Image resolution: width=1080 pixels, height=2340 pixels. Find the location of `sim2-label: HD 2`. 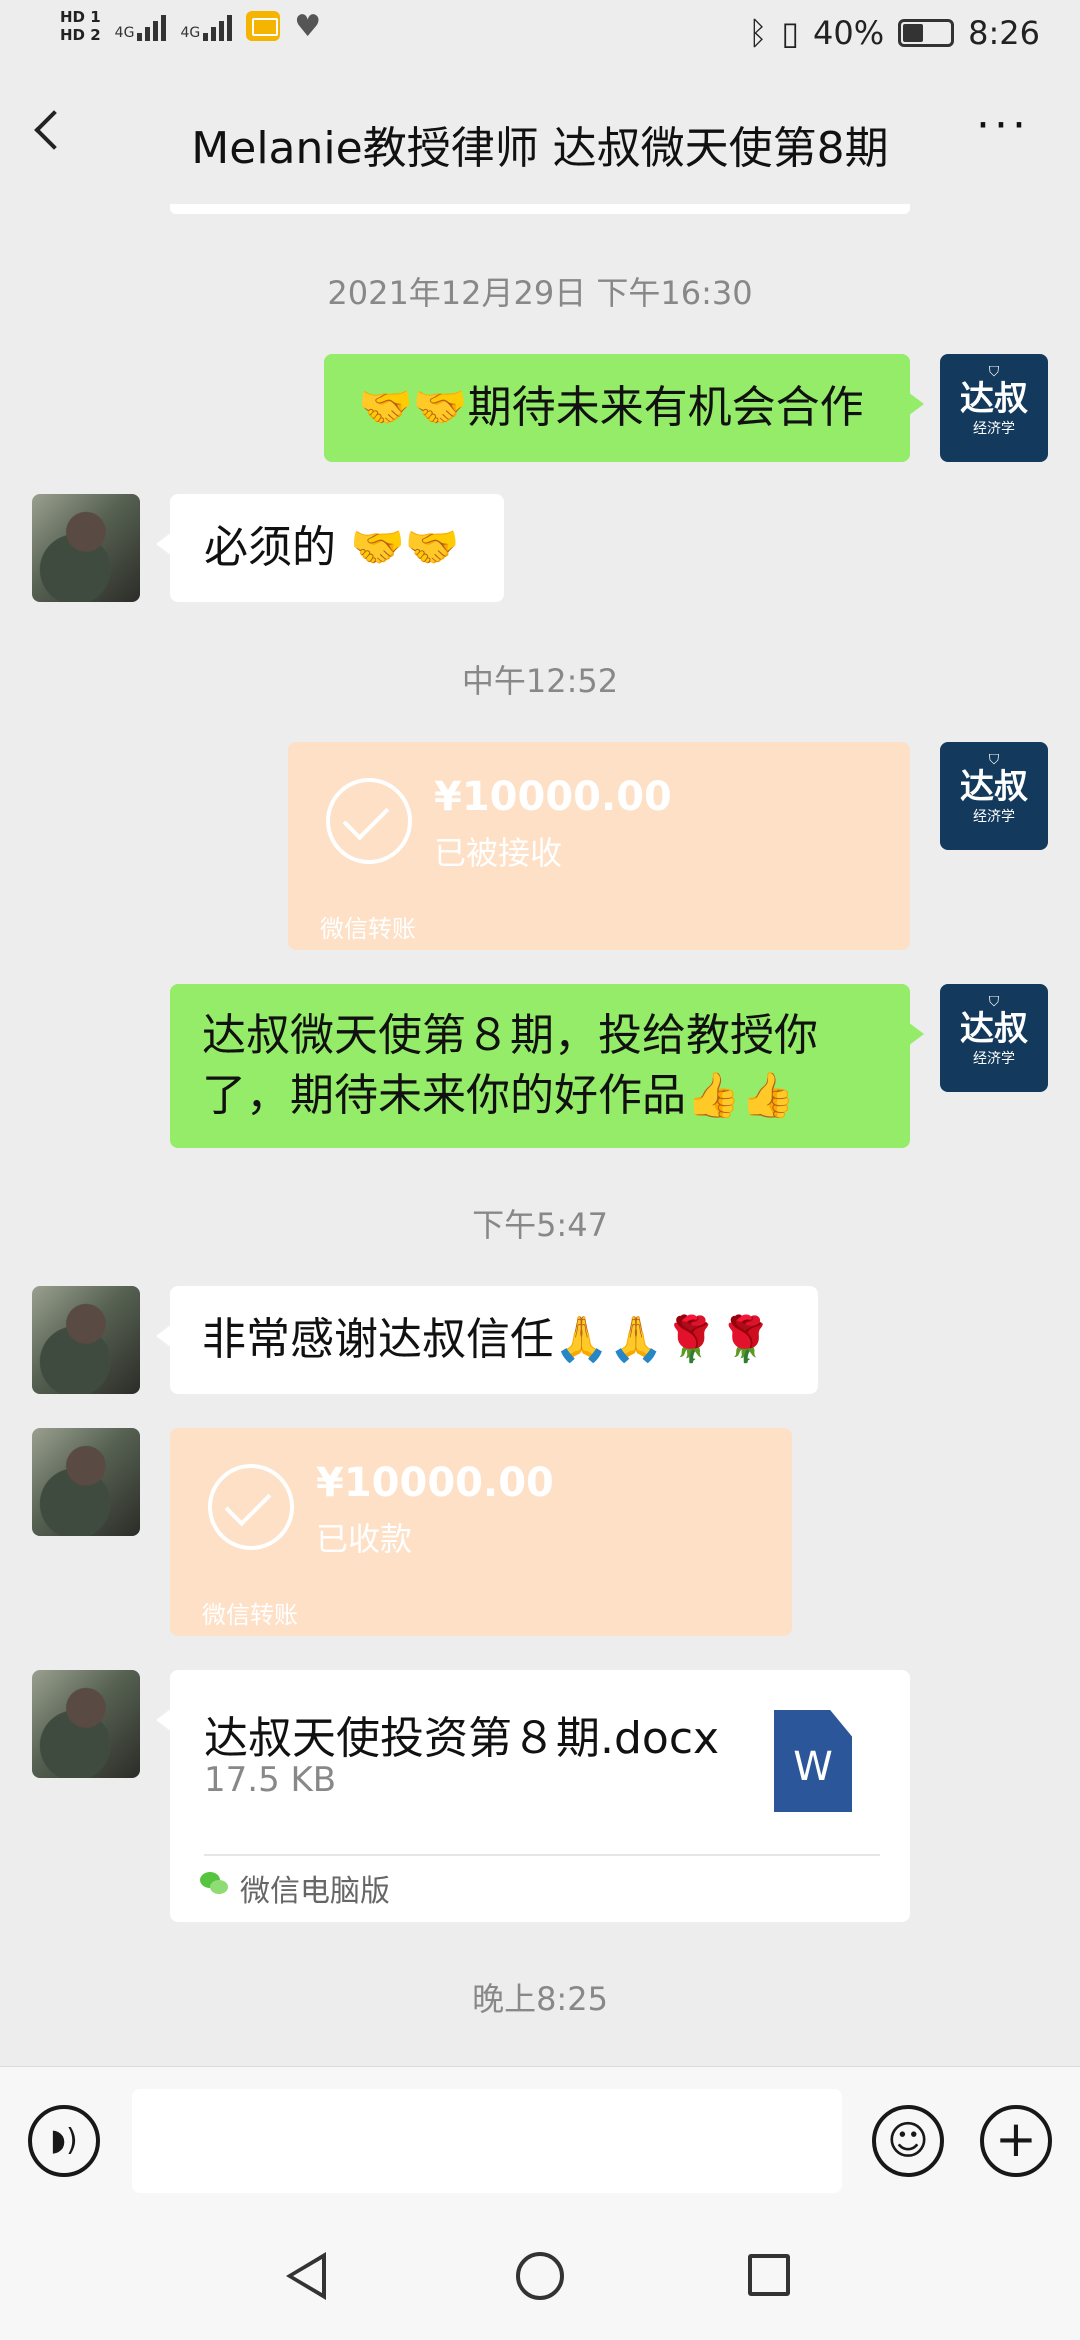

sim2-label: HD 2 is located at coordinates (80, 35).